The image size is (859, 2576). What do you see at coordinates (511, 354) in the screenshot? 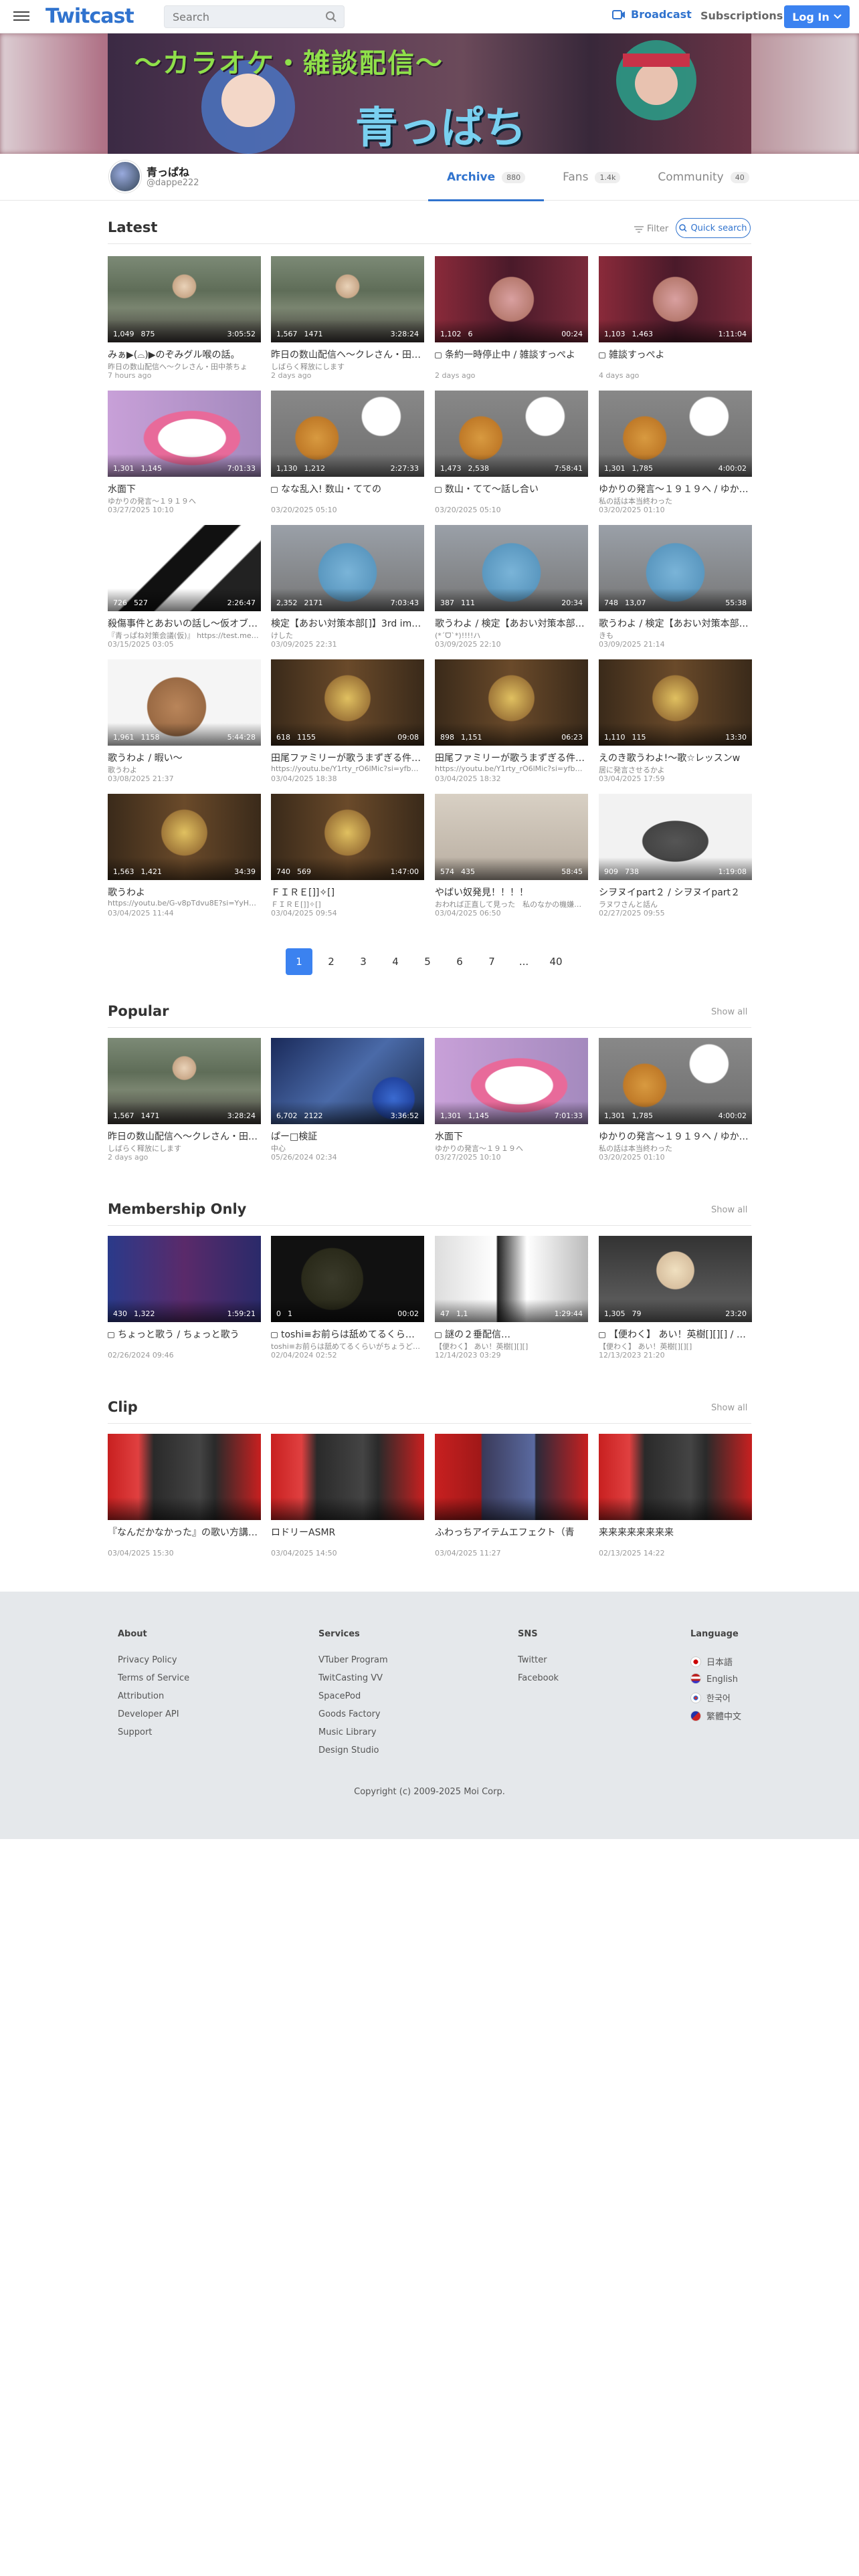
I see `video-title: 条約一時停止中 / 雑談すっぺよ` at bounding box center [511, 354].